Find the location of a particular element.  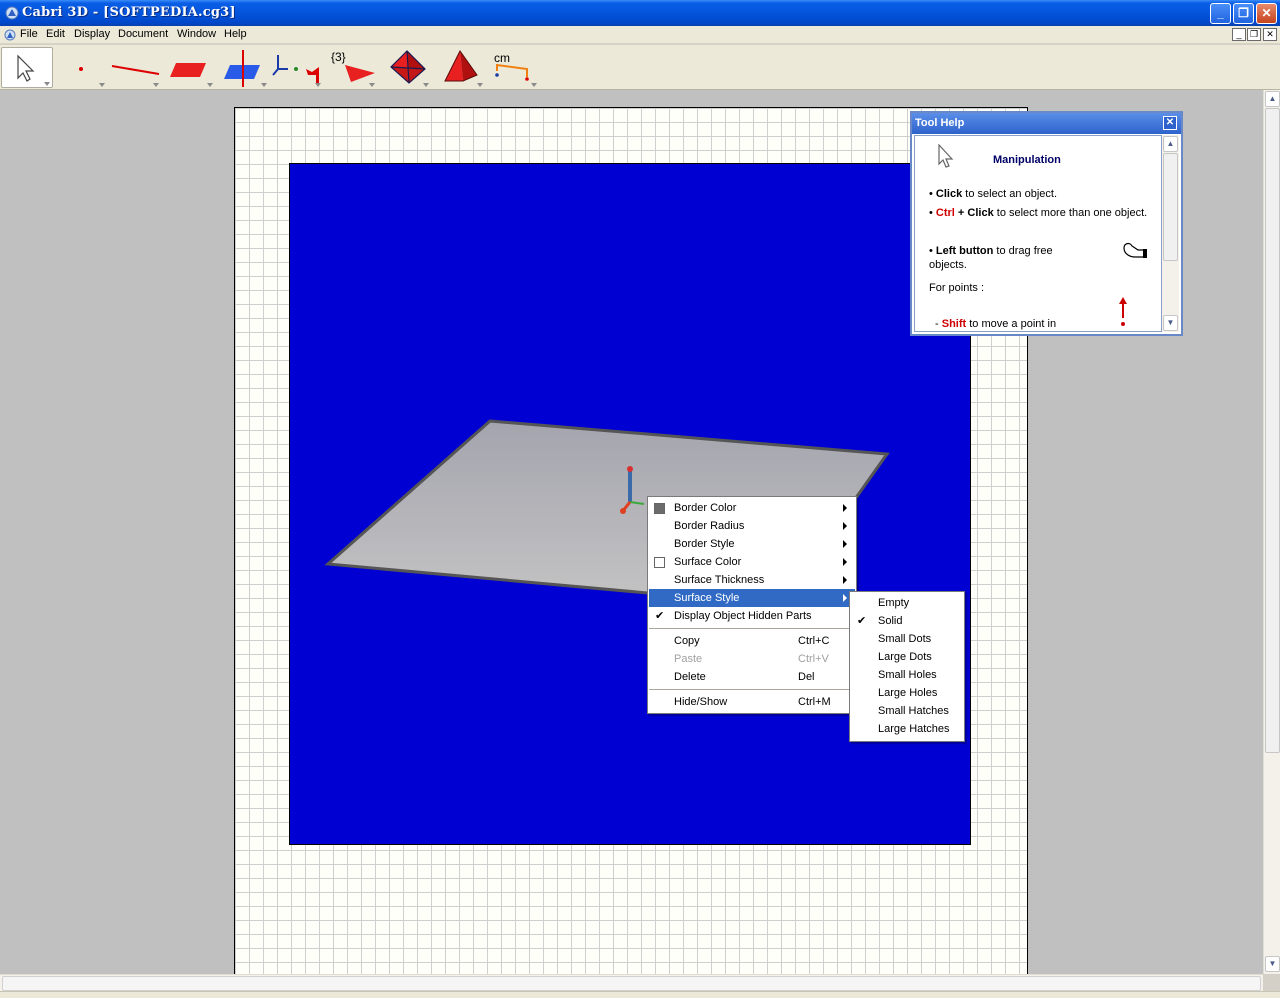

hand-drag-icon is located at coordinates (1135, 250).